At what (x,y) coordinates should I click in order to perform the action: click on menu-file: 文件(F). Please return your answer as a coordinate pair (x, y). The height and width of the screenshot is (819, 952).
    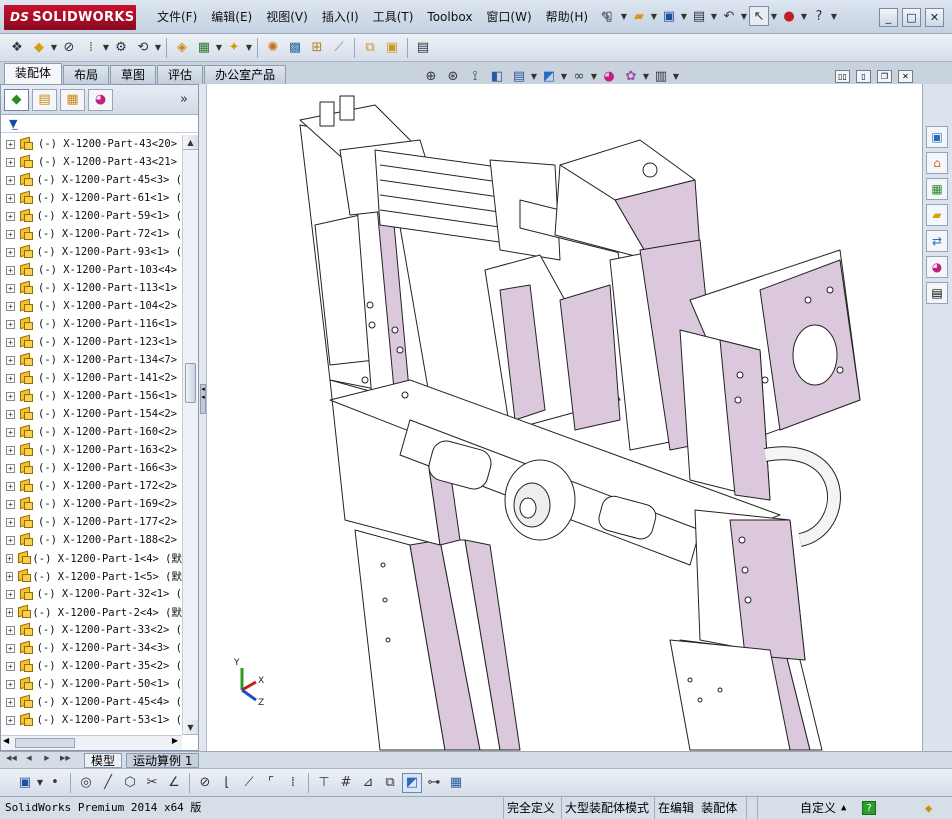
    Looking at the image, I should click on (177, 17).